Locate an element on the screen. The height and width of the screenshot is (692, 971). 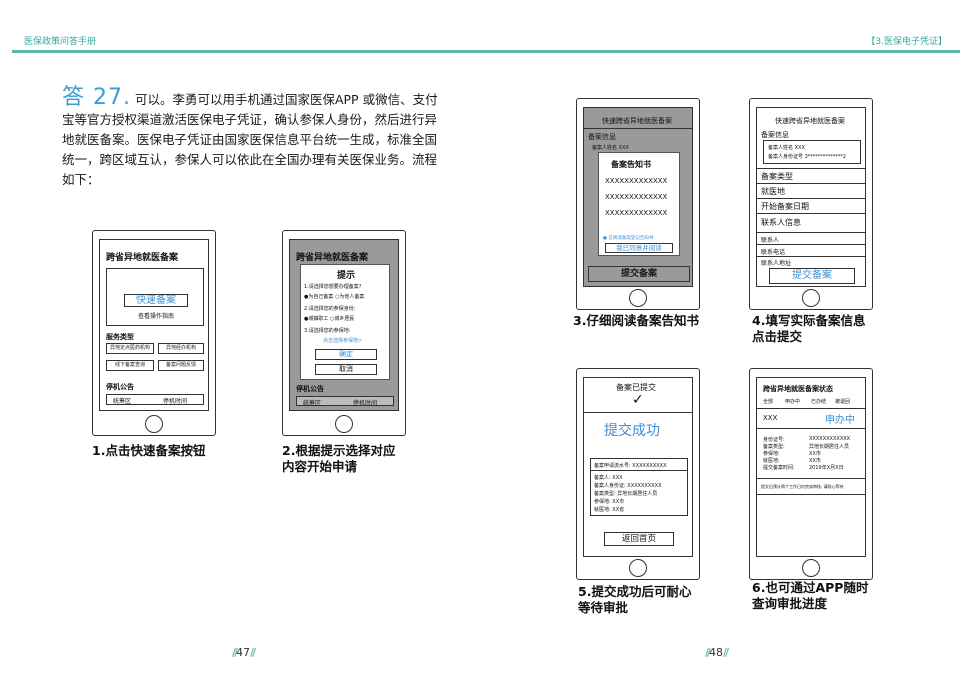
s3-info: 备案信息 is located at coordinates (602, 137).